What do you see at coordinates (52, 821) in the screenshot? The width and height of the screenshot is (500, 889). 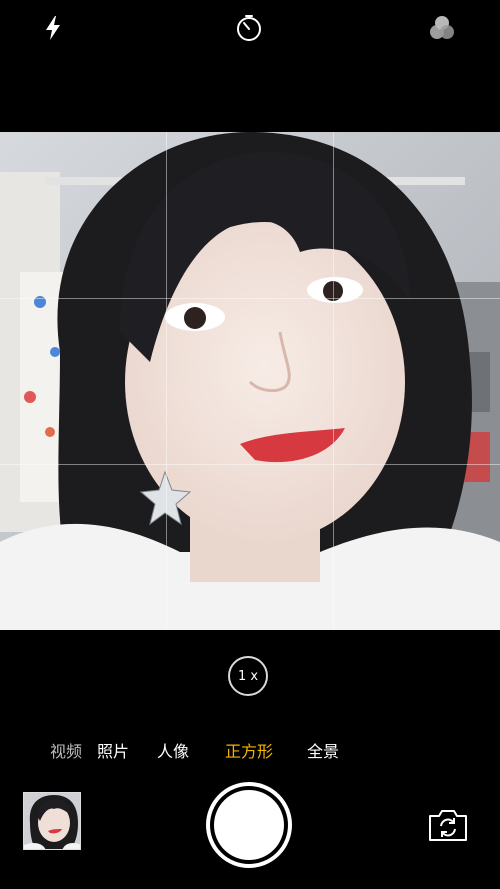 I see `last-photo-thumbnail` at bounding box center [52, 821].